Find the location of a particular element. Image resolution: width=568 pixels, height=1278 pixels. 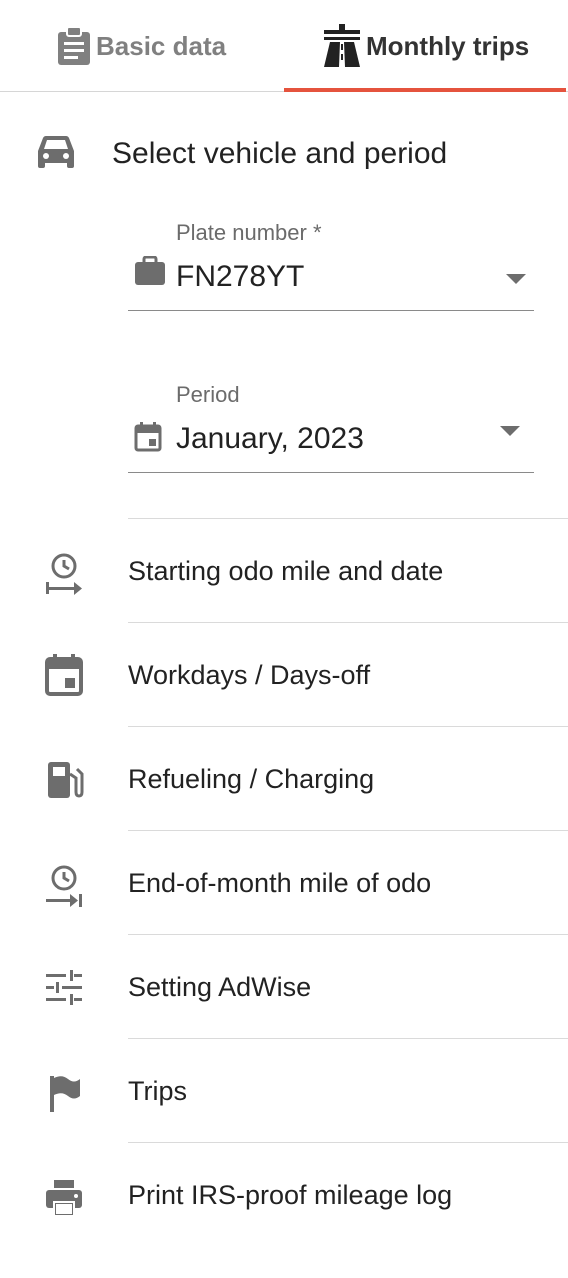

clipboard-icon is located at coordinates (74, 46).